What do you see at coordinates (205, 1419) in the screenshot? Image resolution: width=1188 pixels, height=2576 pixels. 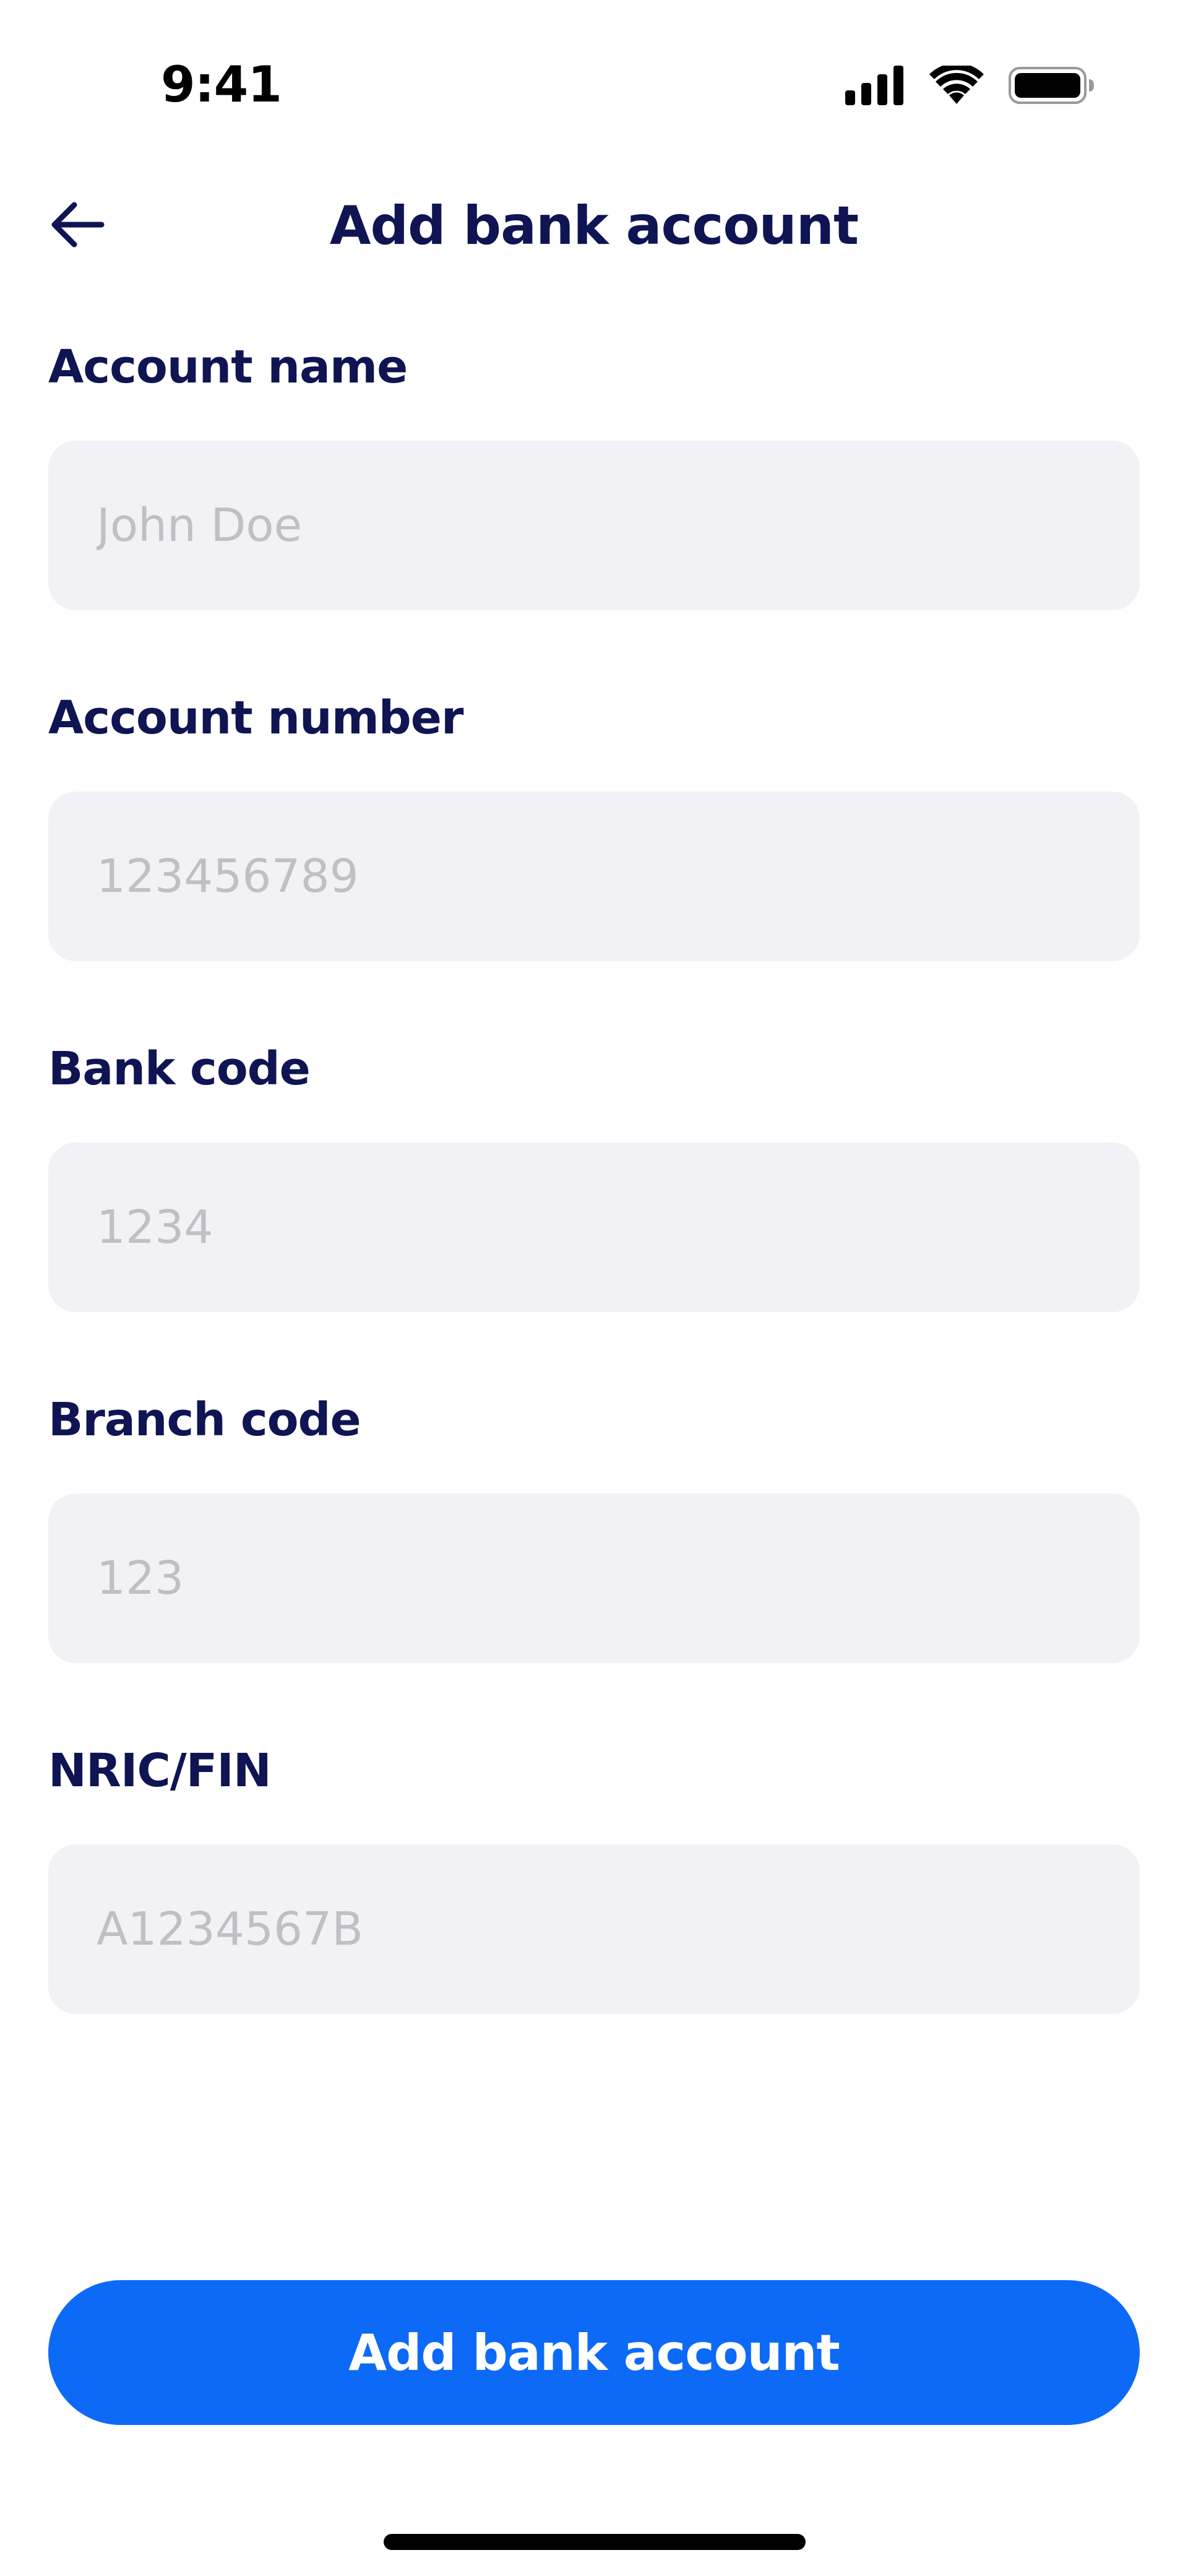 I see `branch-code-label: Branch code` at bounding box center [205, 1419].